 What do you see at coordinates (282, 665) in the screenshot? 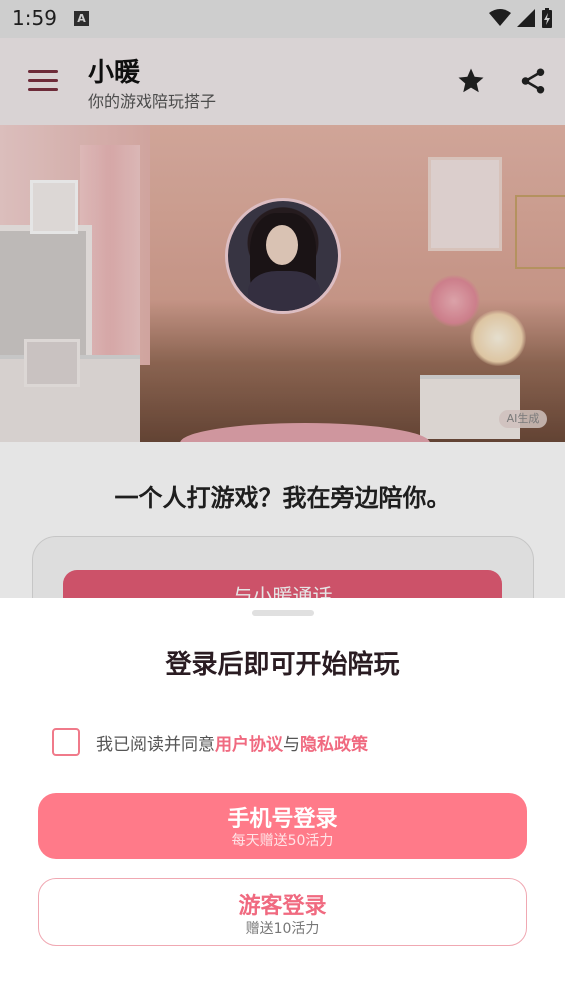
I see `sheet-title: 登录后即可开始陪玩` at bounding box center [282, 665].